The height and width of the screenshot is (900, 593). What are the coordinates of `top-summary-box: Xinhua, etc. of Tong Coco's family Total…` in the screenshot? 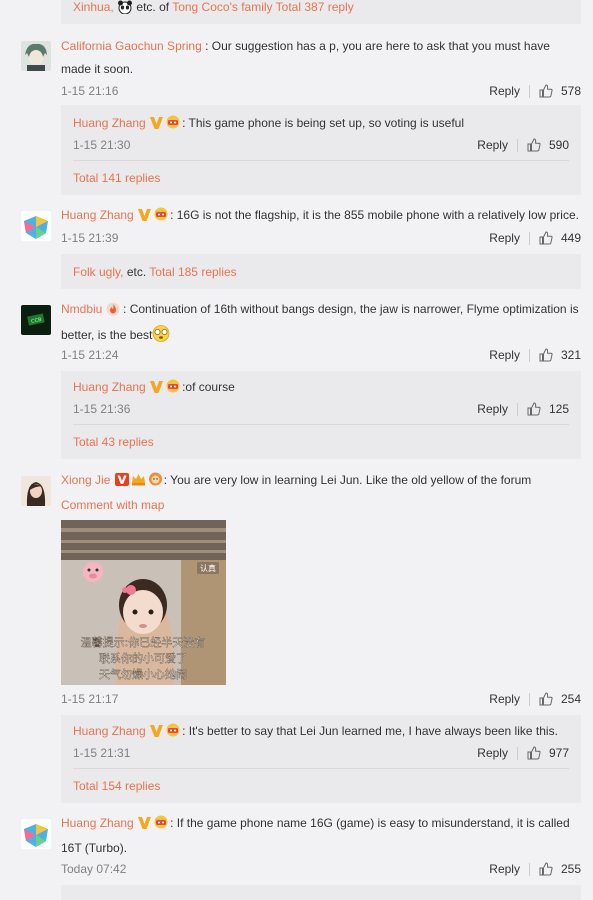 It's located at (321, 12).